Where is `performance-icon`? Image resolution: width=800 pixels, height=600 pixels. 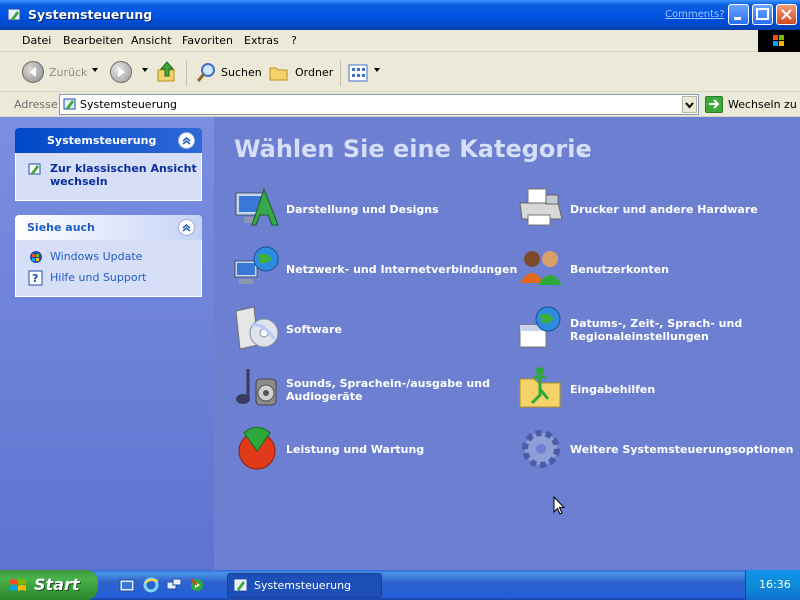 performance-icon is located at coordinates (257, 448).